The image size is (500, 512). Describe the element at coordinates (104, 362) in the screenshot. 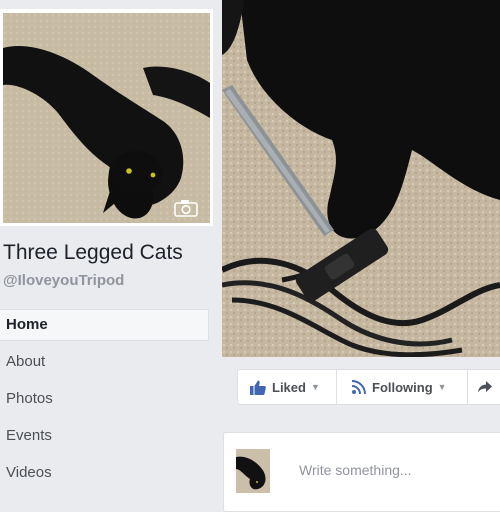

I see `sidebar-item-about: About` at that location.